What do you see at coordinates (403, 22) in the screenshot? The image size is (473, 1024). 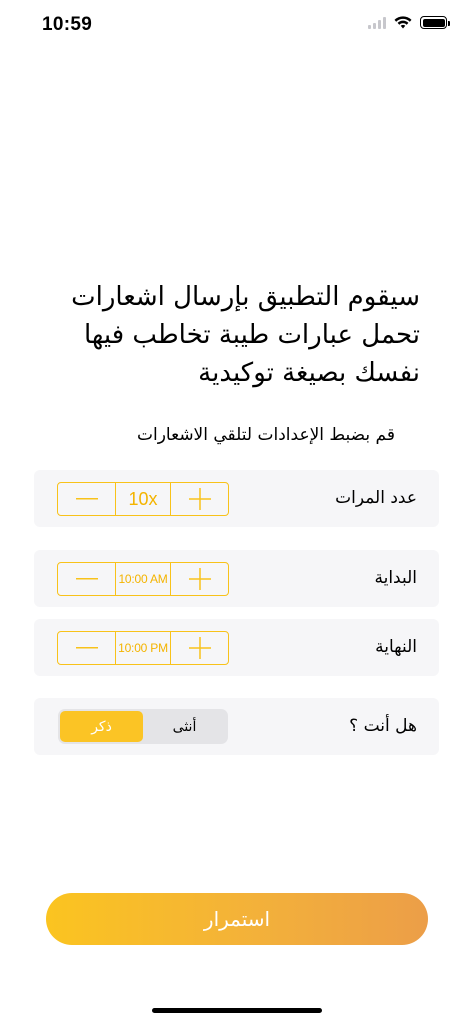 I see `wifi-icon` at bounding box center [403, 22].